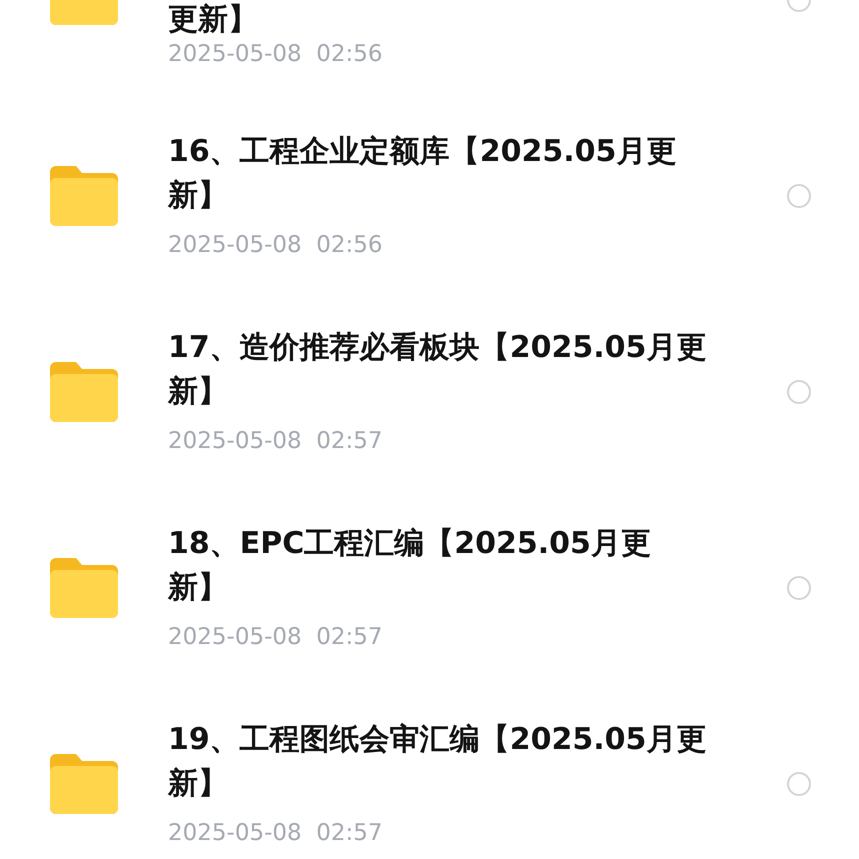  I want to click on folder-name: 更新】, so click(213, 20).